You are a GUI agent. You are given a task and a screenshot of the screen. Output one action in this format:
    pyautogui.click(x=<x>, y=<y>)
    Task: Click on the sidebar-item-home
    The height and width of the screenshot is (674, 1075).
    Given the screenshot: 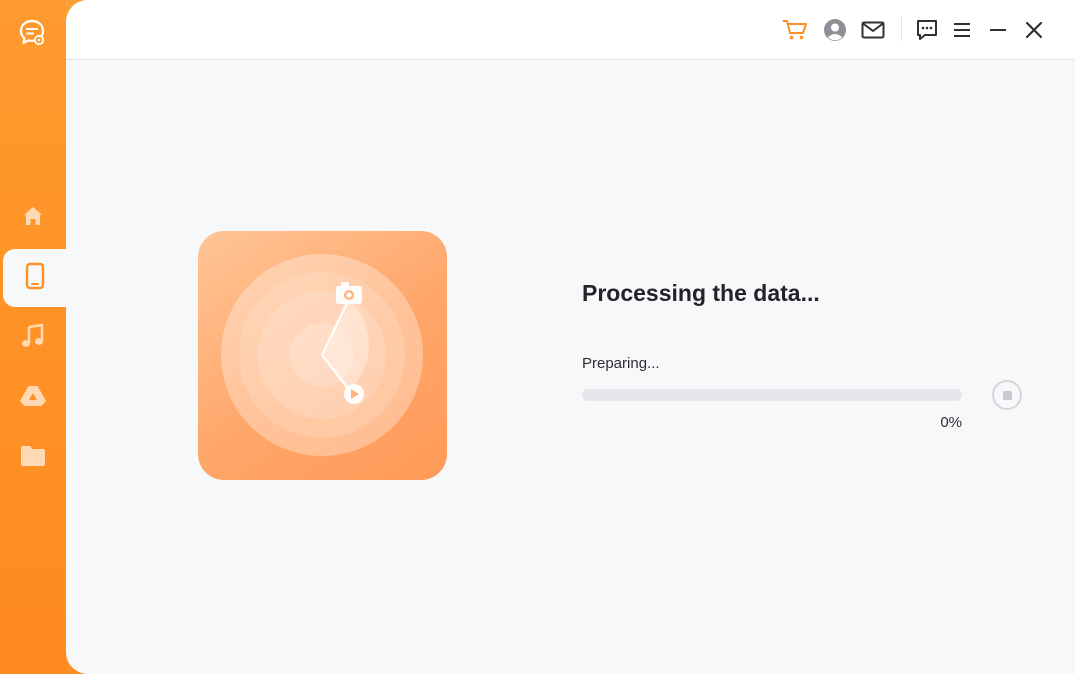 What is the action you would take?
    pyautogui.click(x=33, y=218)
    